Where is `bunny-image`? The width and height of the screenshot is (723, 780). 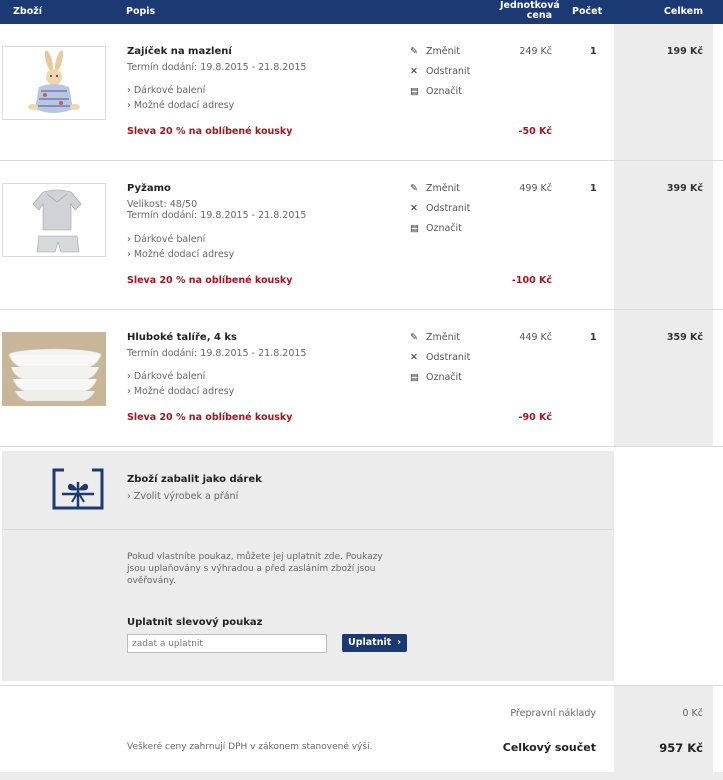
bunny-image is located at coordinates (54, 83).